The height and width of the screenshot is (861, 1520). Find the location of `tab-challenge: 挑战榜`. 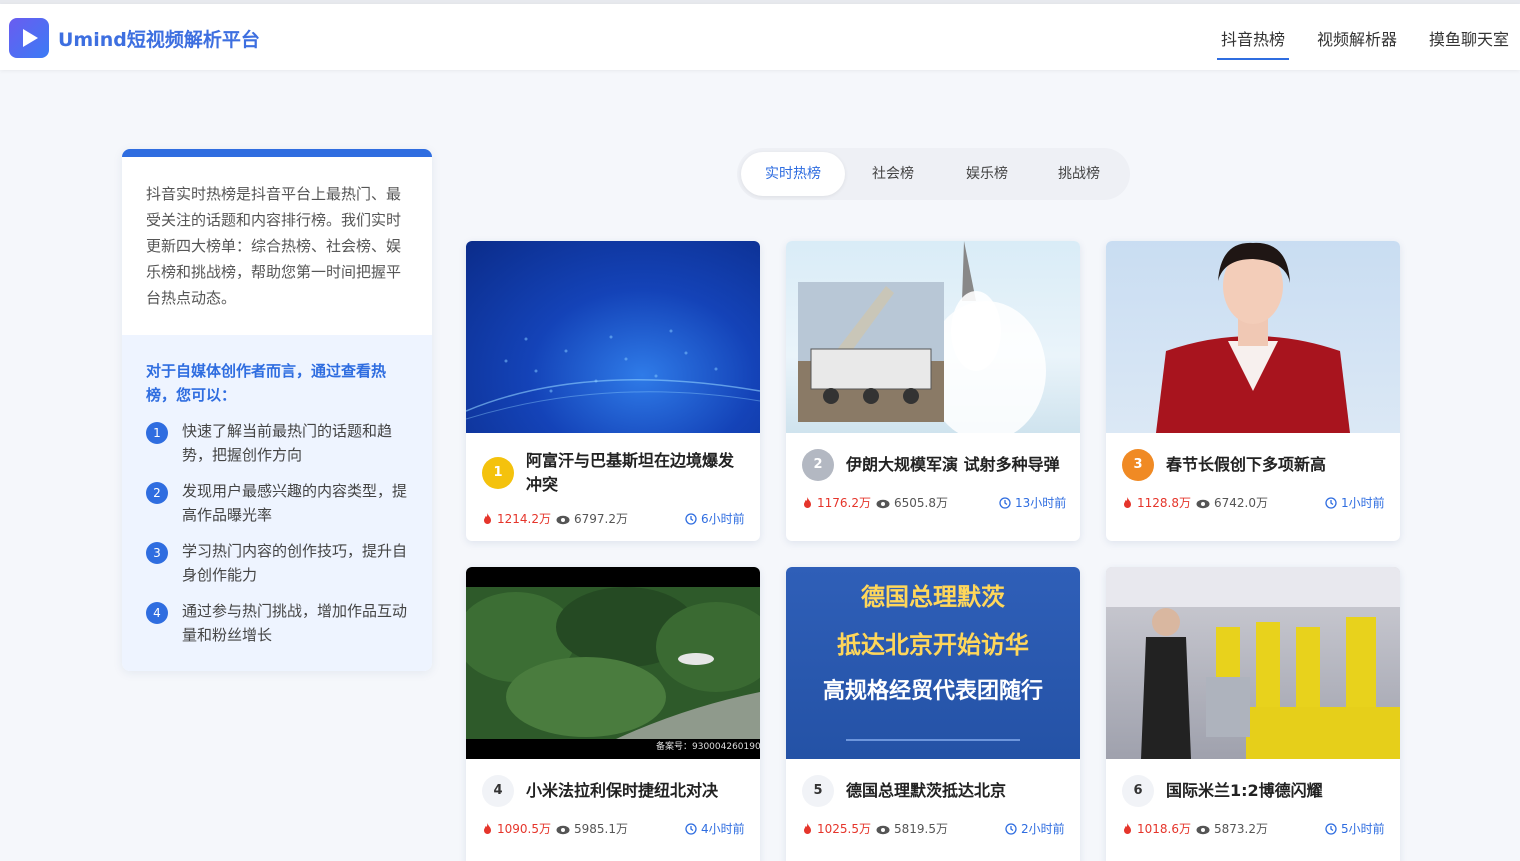

tab-challenge: 挑战榜 is located at coordinates (1079, 174).